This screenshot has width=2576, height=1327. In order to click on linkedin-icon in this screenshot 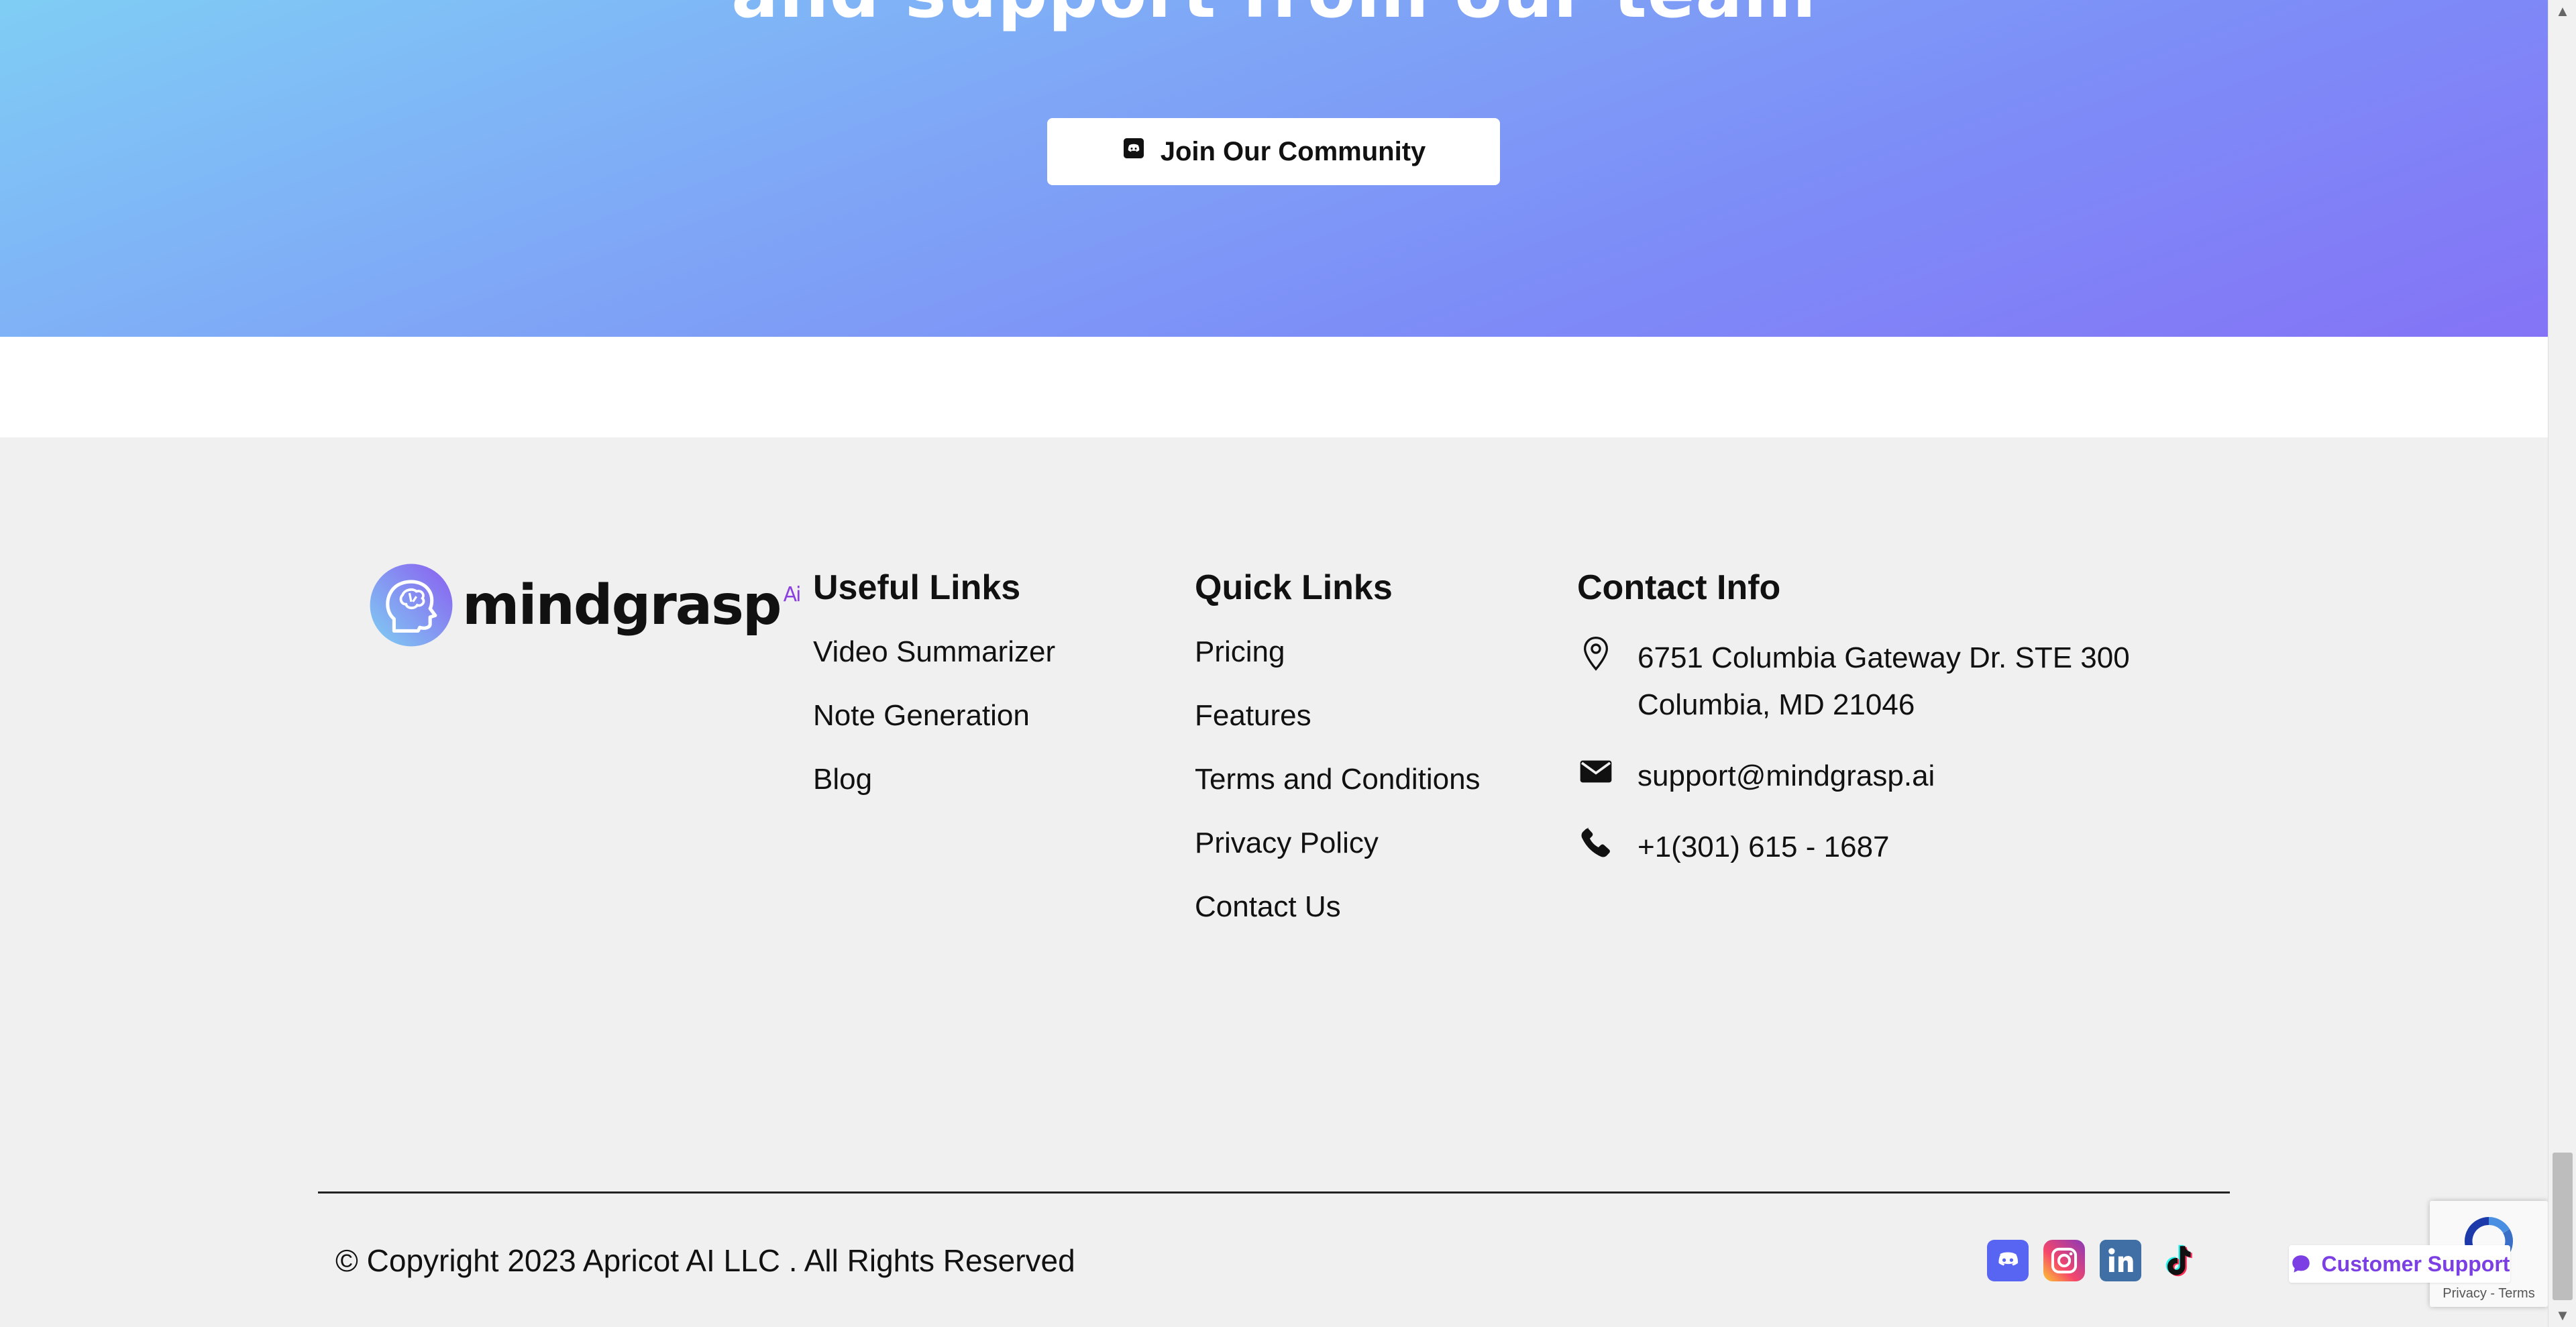, I will do `click(2120, 1260)`.